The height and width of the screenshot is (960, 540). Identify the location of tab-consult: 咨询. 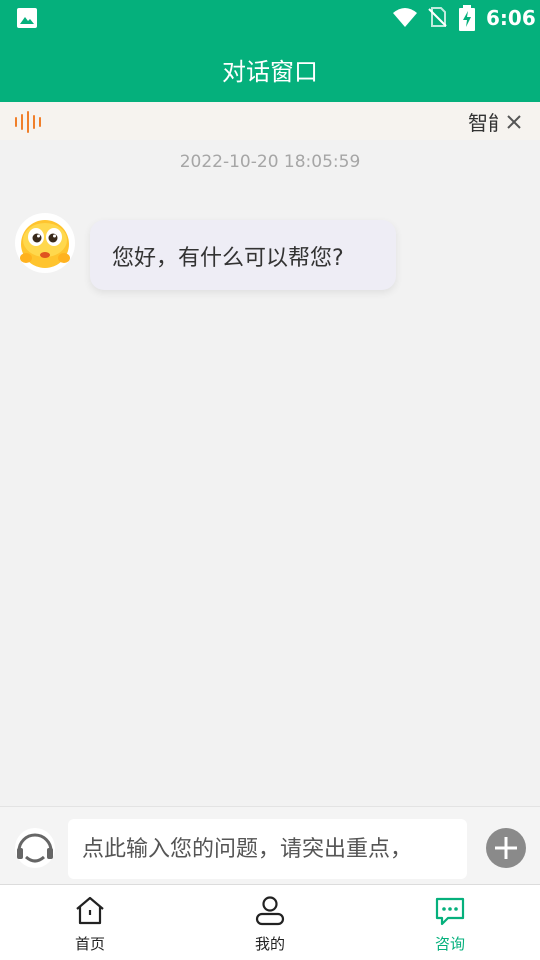
(450, 922).